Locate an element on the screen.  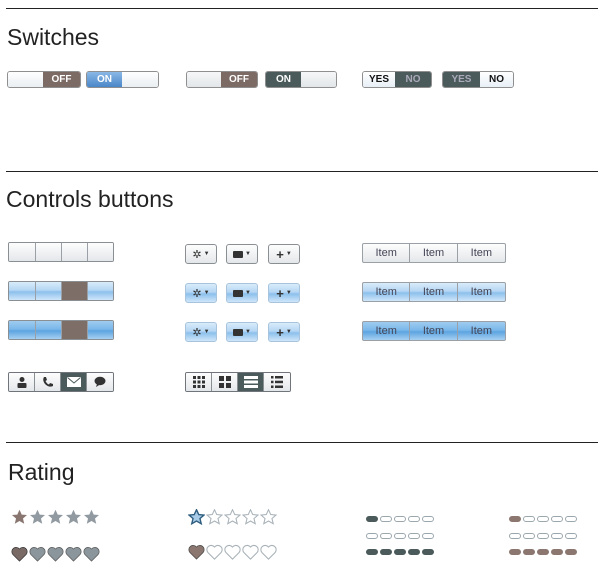
list-view-button-selected is located at coordinates (251, 382).